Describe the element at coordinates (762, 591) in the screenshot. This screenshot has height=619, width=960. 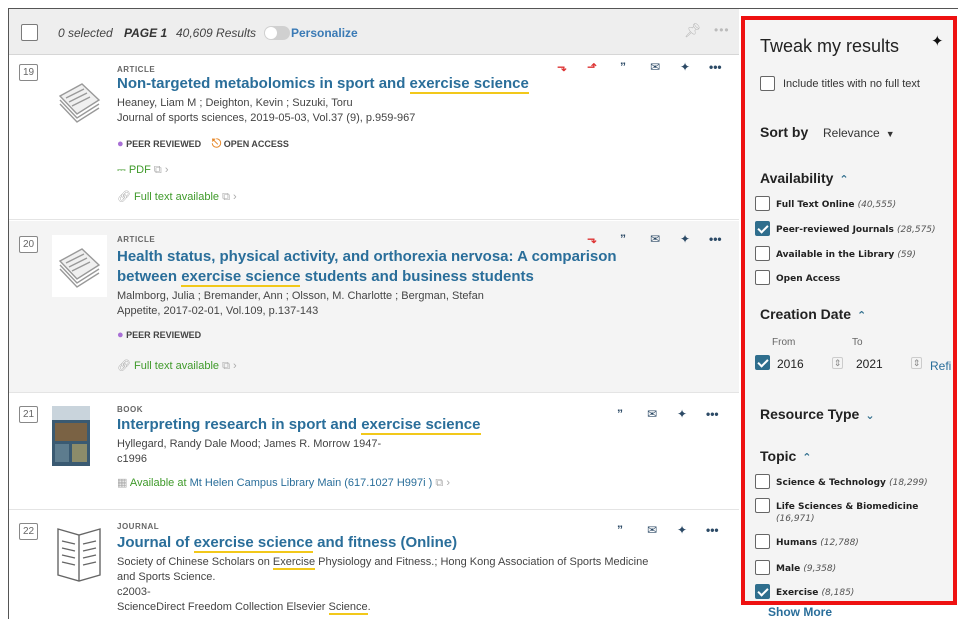
I see `facet-checkbox-exercise` at that location.